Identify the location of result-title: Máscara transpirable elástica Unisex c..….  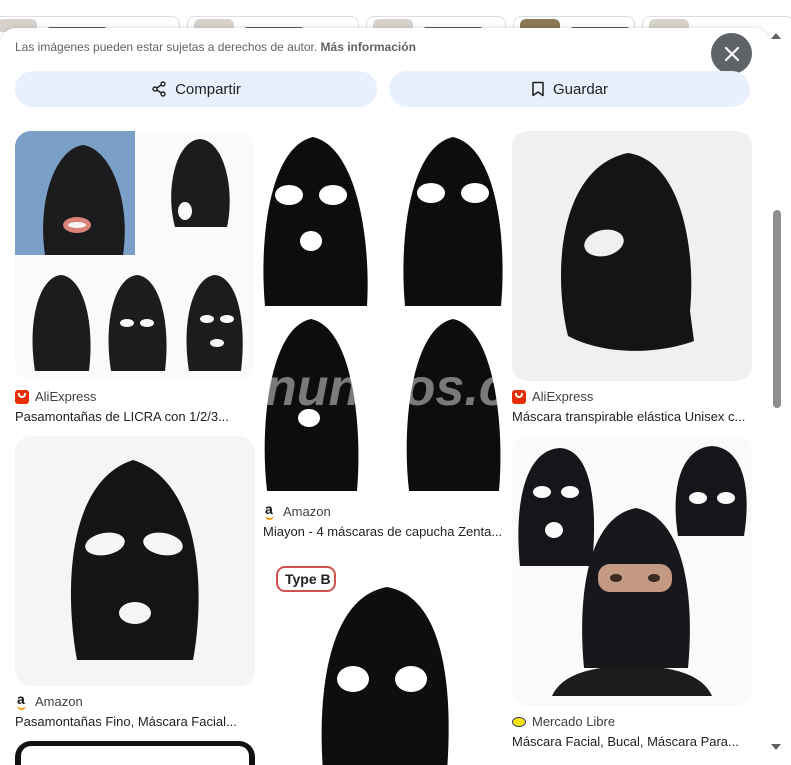
(632, 416).